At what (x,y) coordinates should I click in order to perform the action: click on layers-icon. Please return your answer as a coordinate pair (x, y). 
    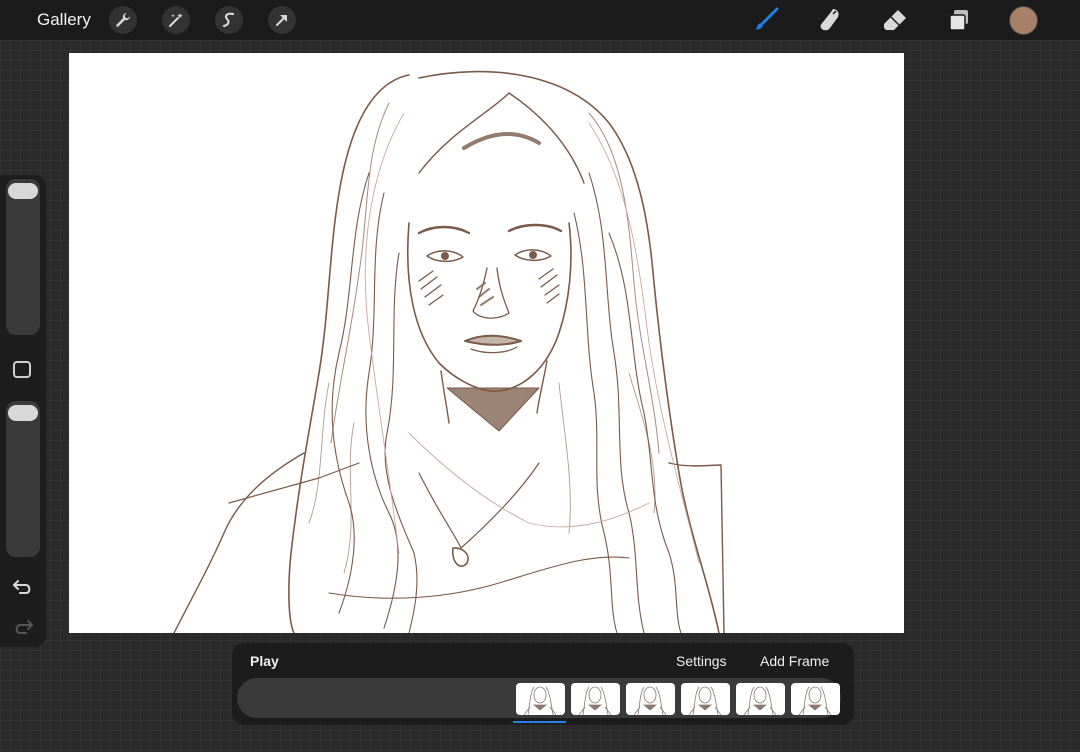
    Looking at the image, I should click on (959, 20).